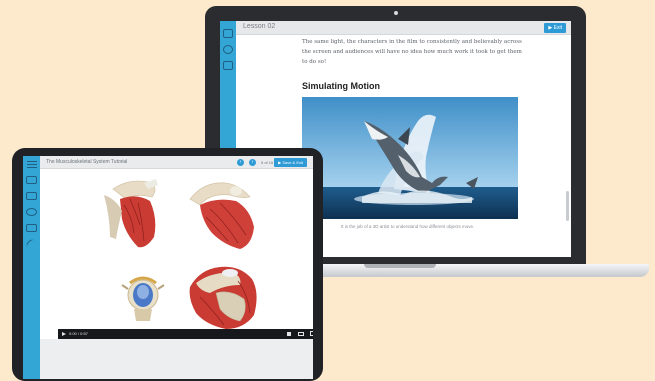  I want to click on volume-icon, so click(289, 334).